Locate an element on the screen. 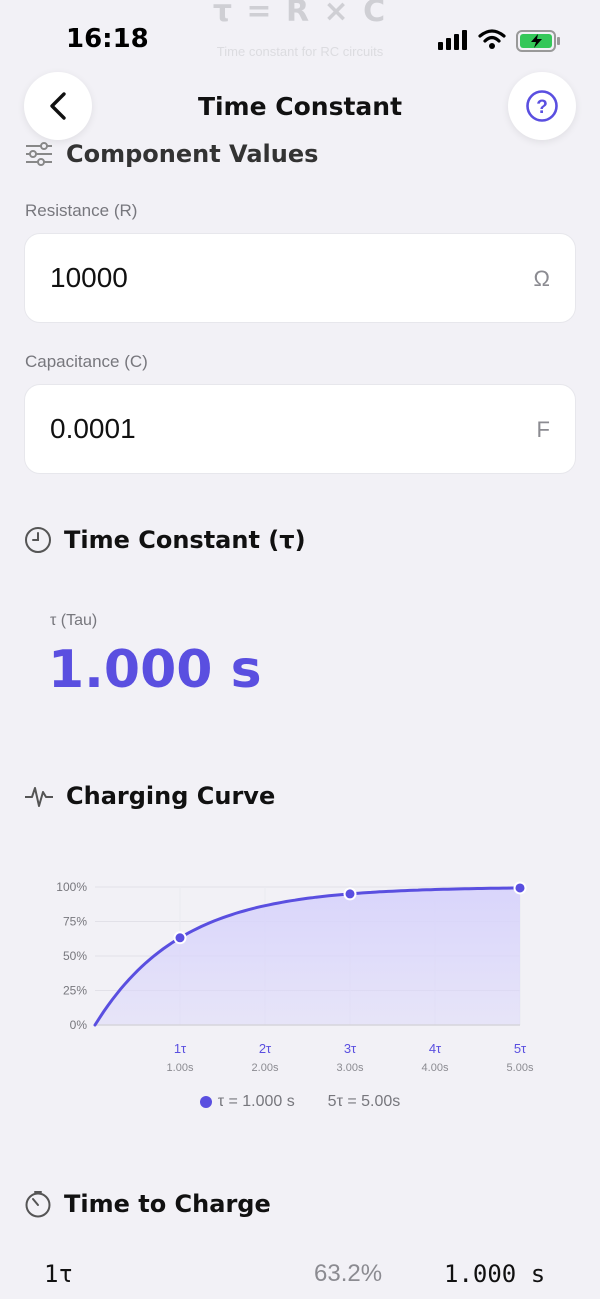  signal-icon is located at coordinates (452, 40).